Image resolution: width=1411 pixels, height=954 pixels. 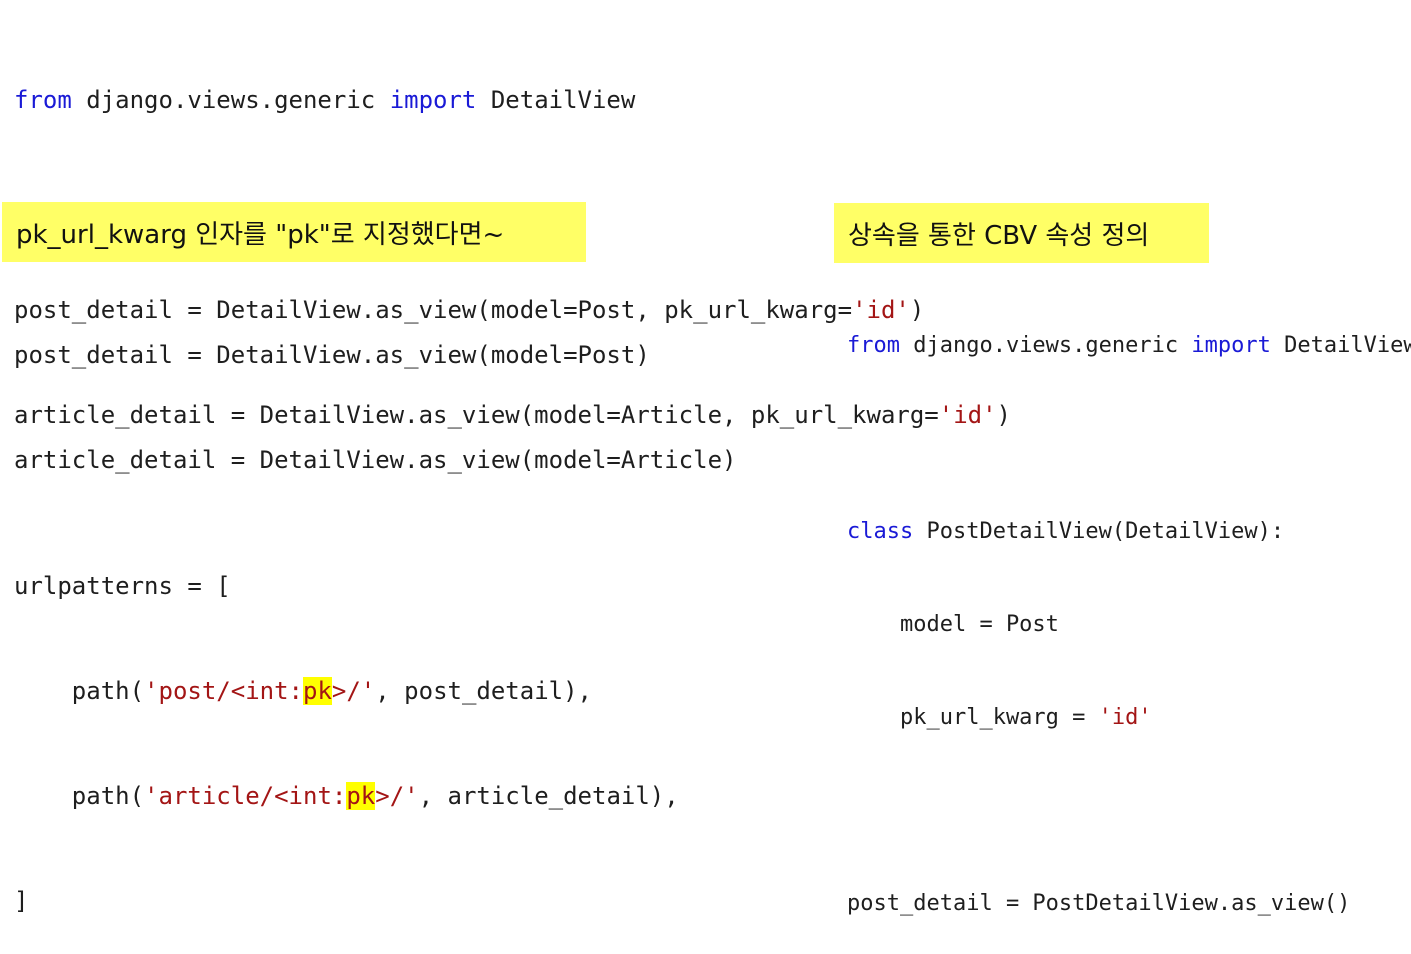 I want to click on code-text: , article_detail),, so click(x=548, y=796).